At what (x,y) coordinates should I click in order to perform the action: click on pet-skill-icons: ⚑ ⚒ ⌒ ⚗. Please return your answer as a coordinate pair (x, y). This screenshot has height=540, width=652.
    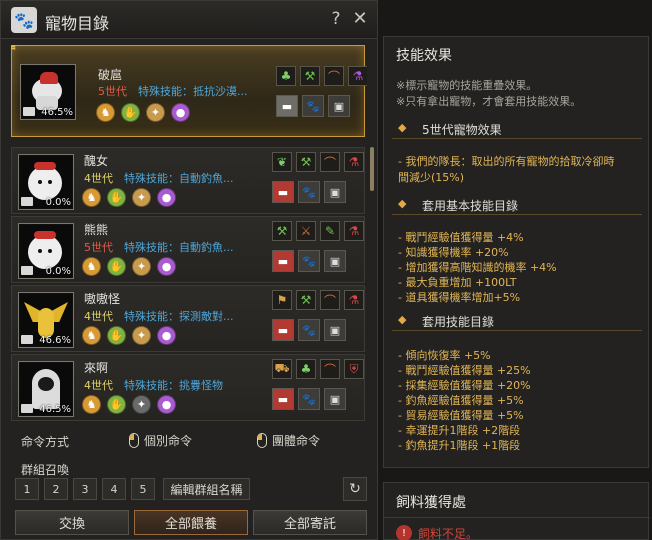
    Looking at the image, I should click on (318, 300).